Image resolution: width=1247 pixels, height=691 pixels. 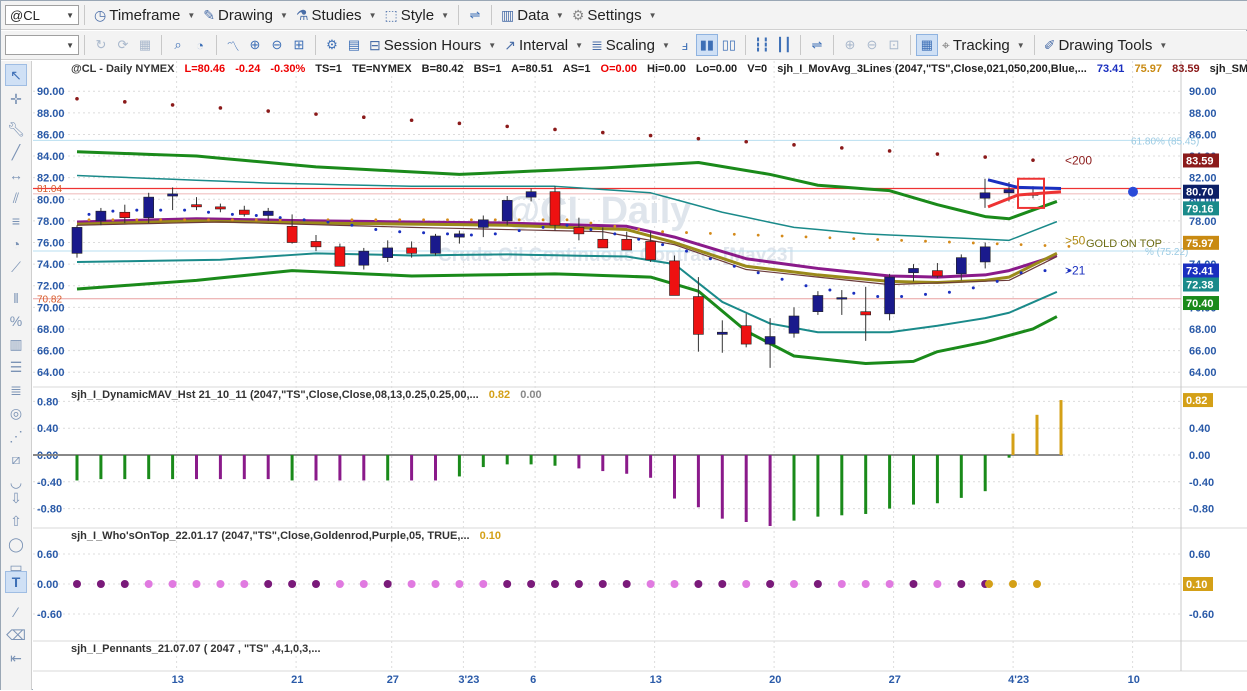 I want to click on change-value: -0.24, so click(x=248, y=69).